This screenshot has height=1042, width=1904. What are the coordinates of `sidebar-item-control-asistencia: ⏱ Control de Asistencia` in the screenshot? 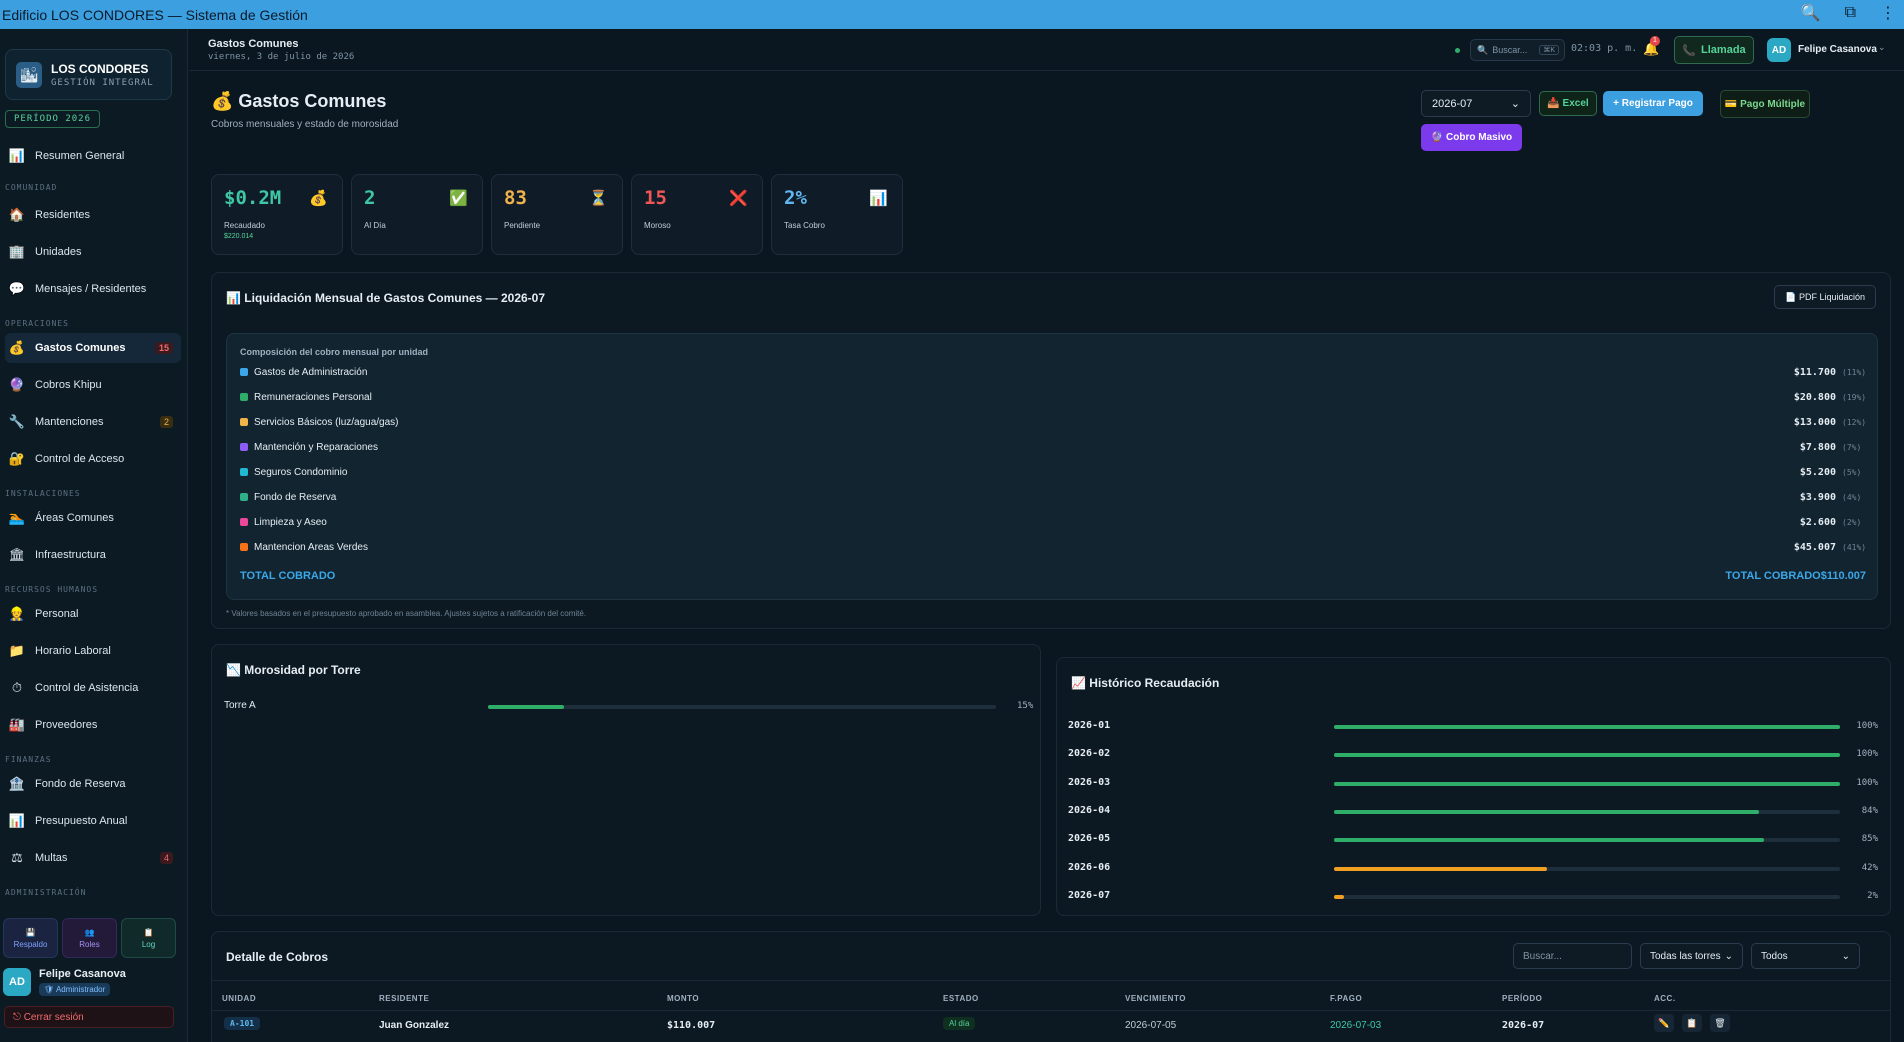 It's located at (93, 688).